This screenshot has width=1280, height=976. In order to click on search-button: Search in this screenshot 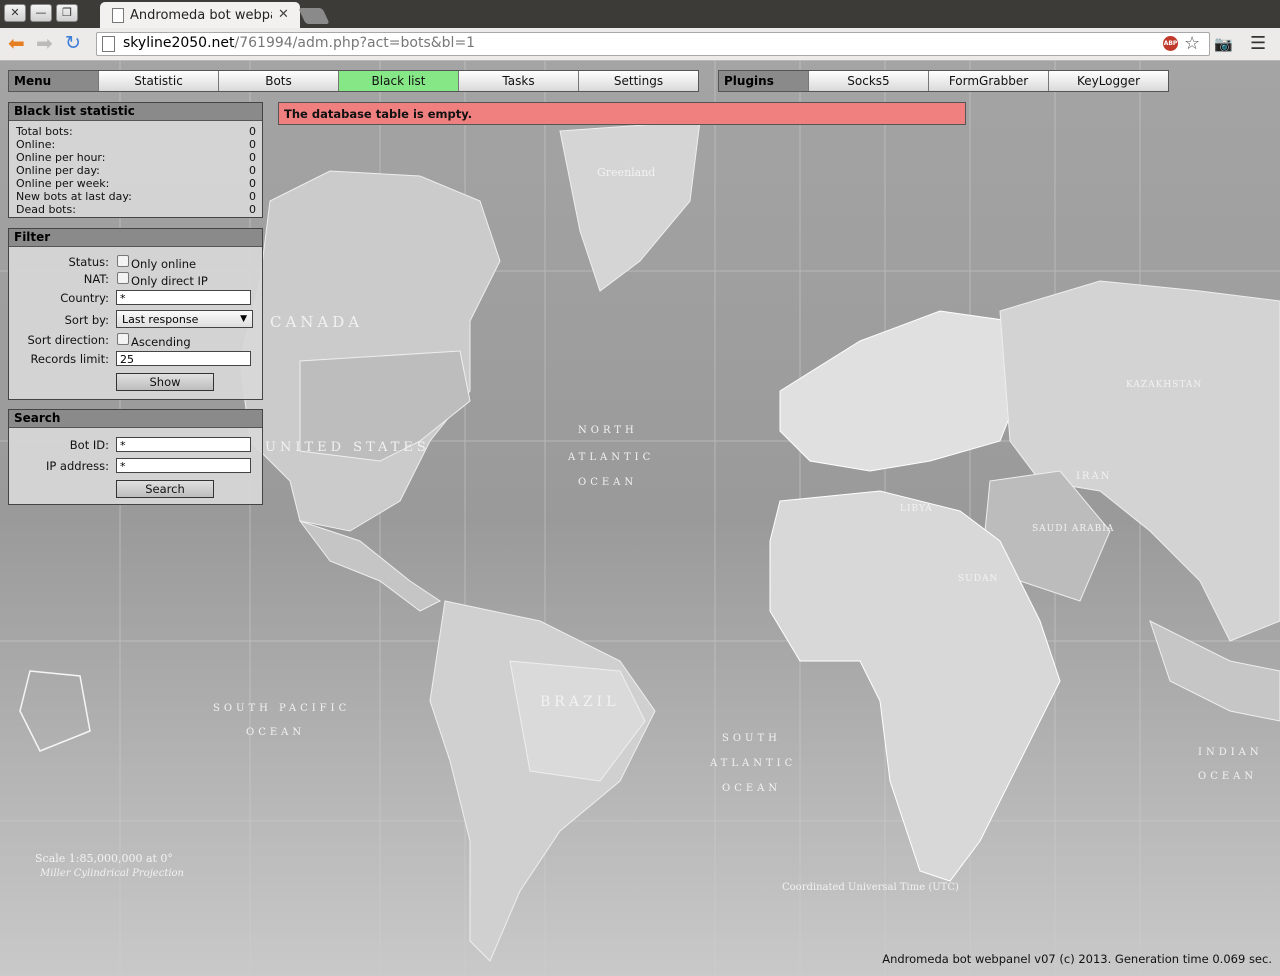, I will do `click(165, 489)`.